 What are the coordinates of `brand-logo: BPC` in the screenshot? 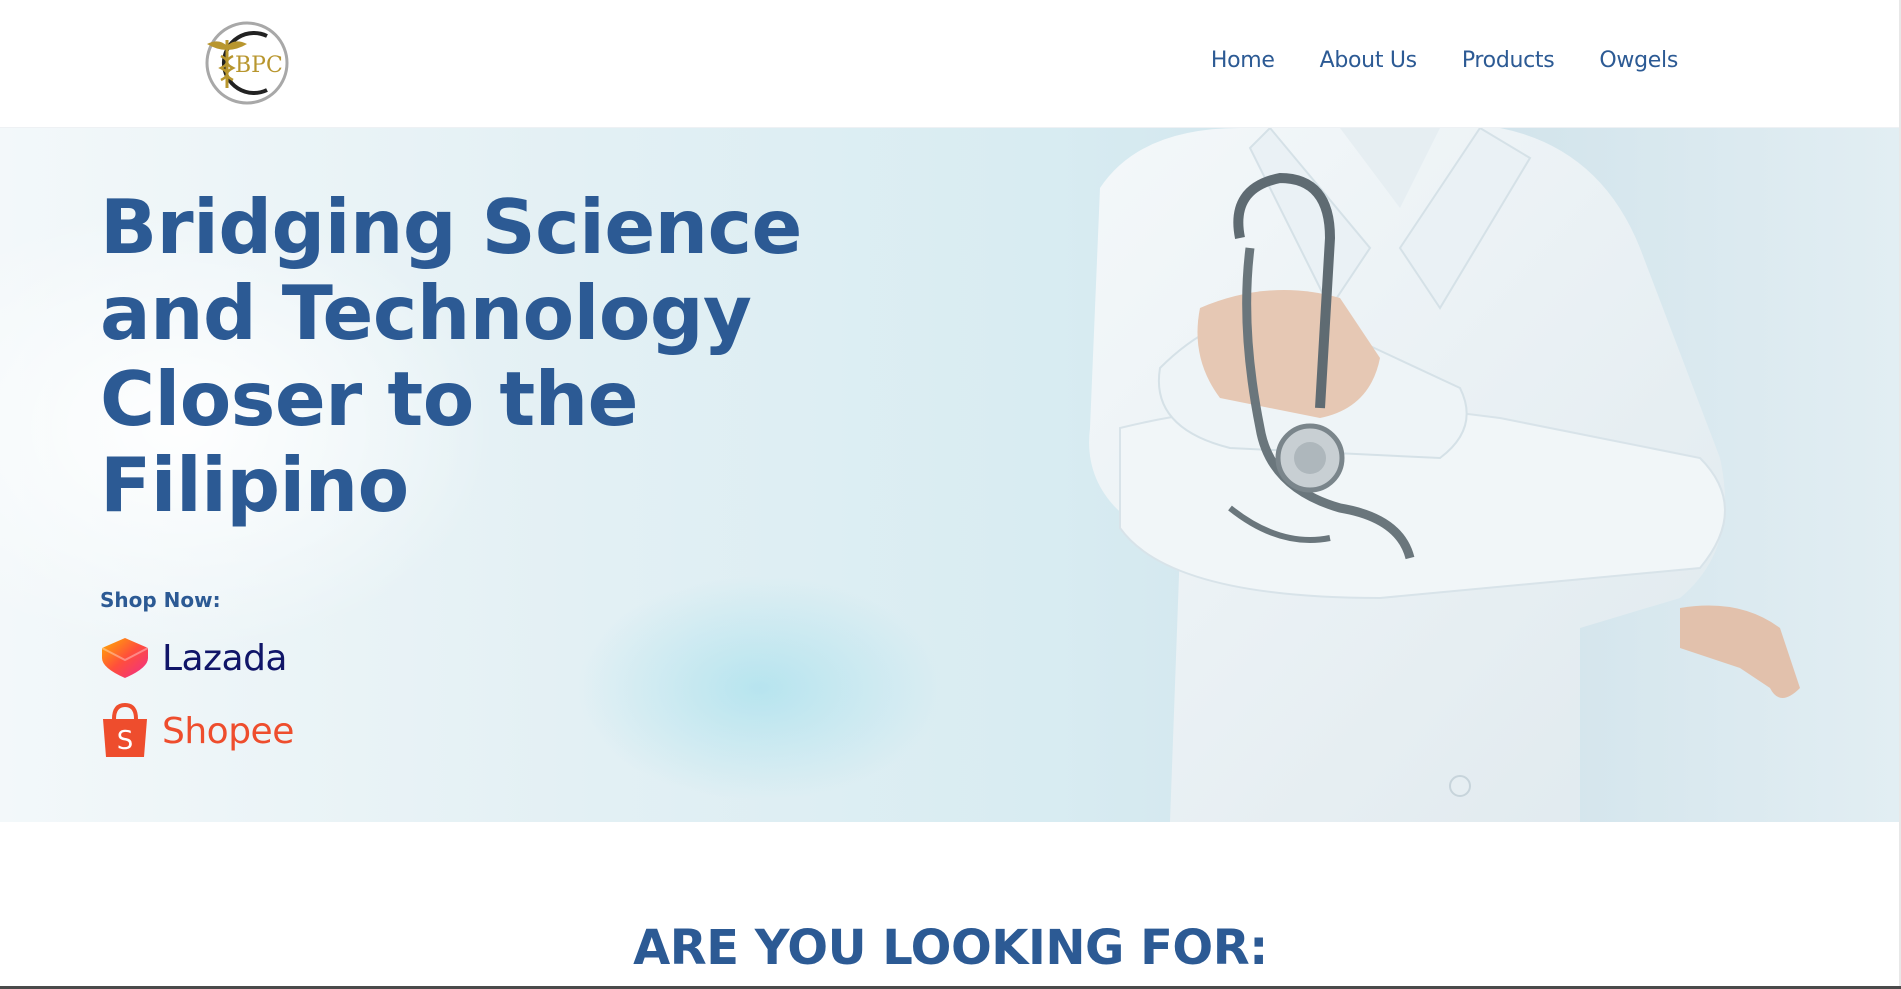 It's located at (245, 63).